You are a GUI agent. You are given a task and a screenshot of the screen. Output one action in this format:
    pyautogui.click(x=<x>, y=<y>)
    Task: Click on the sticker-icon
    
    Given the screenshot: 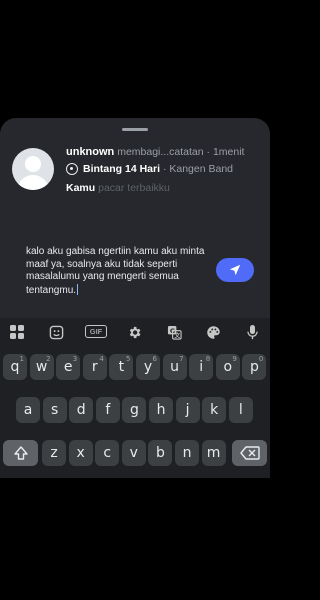 What is the action you would take?
    pyautogui.click(x=56, y=332)
    